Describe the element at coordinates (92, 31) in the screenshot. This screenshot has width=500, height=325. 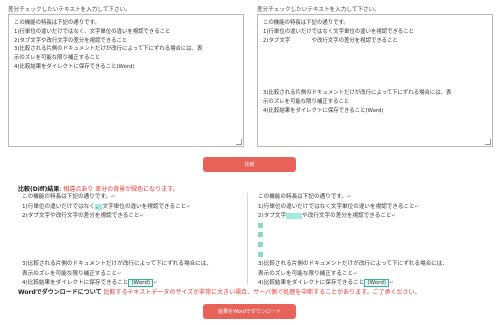
I see `input-text-line: 1)行単位の違いだけではなく、文字単位の違いを視認できること` at that location.